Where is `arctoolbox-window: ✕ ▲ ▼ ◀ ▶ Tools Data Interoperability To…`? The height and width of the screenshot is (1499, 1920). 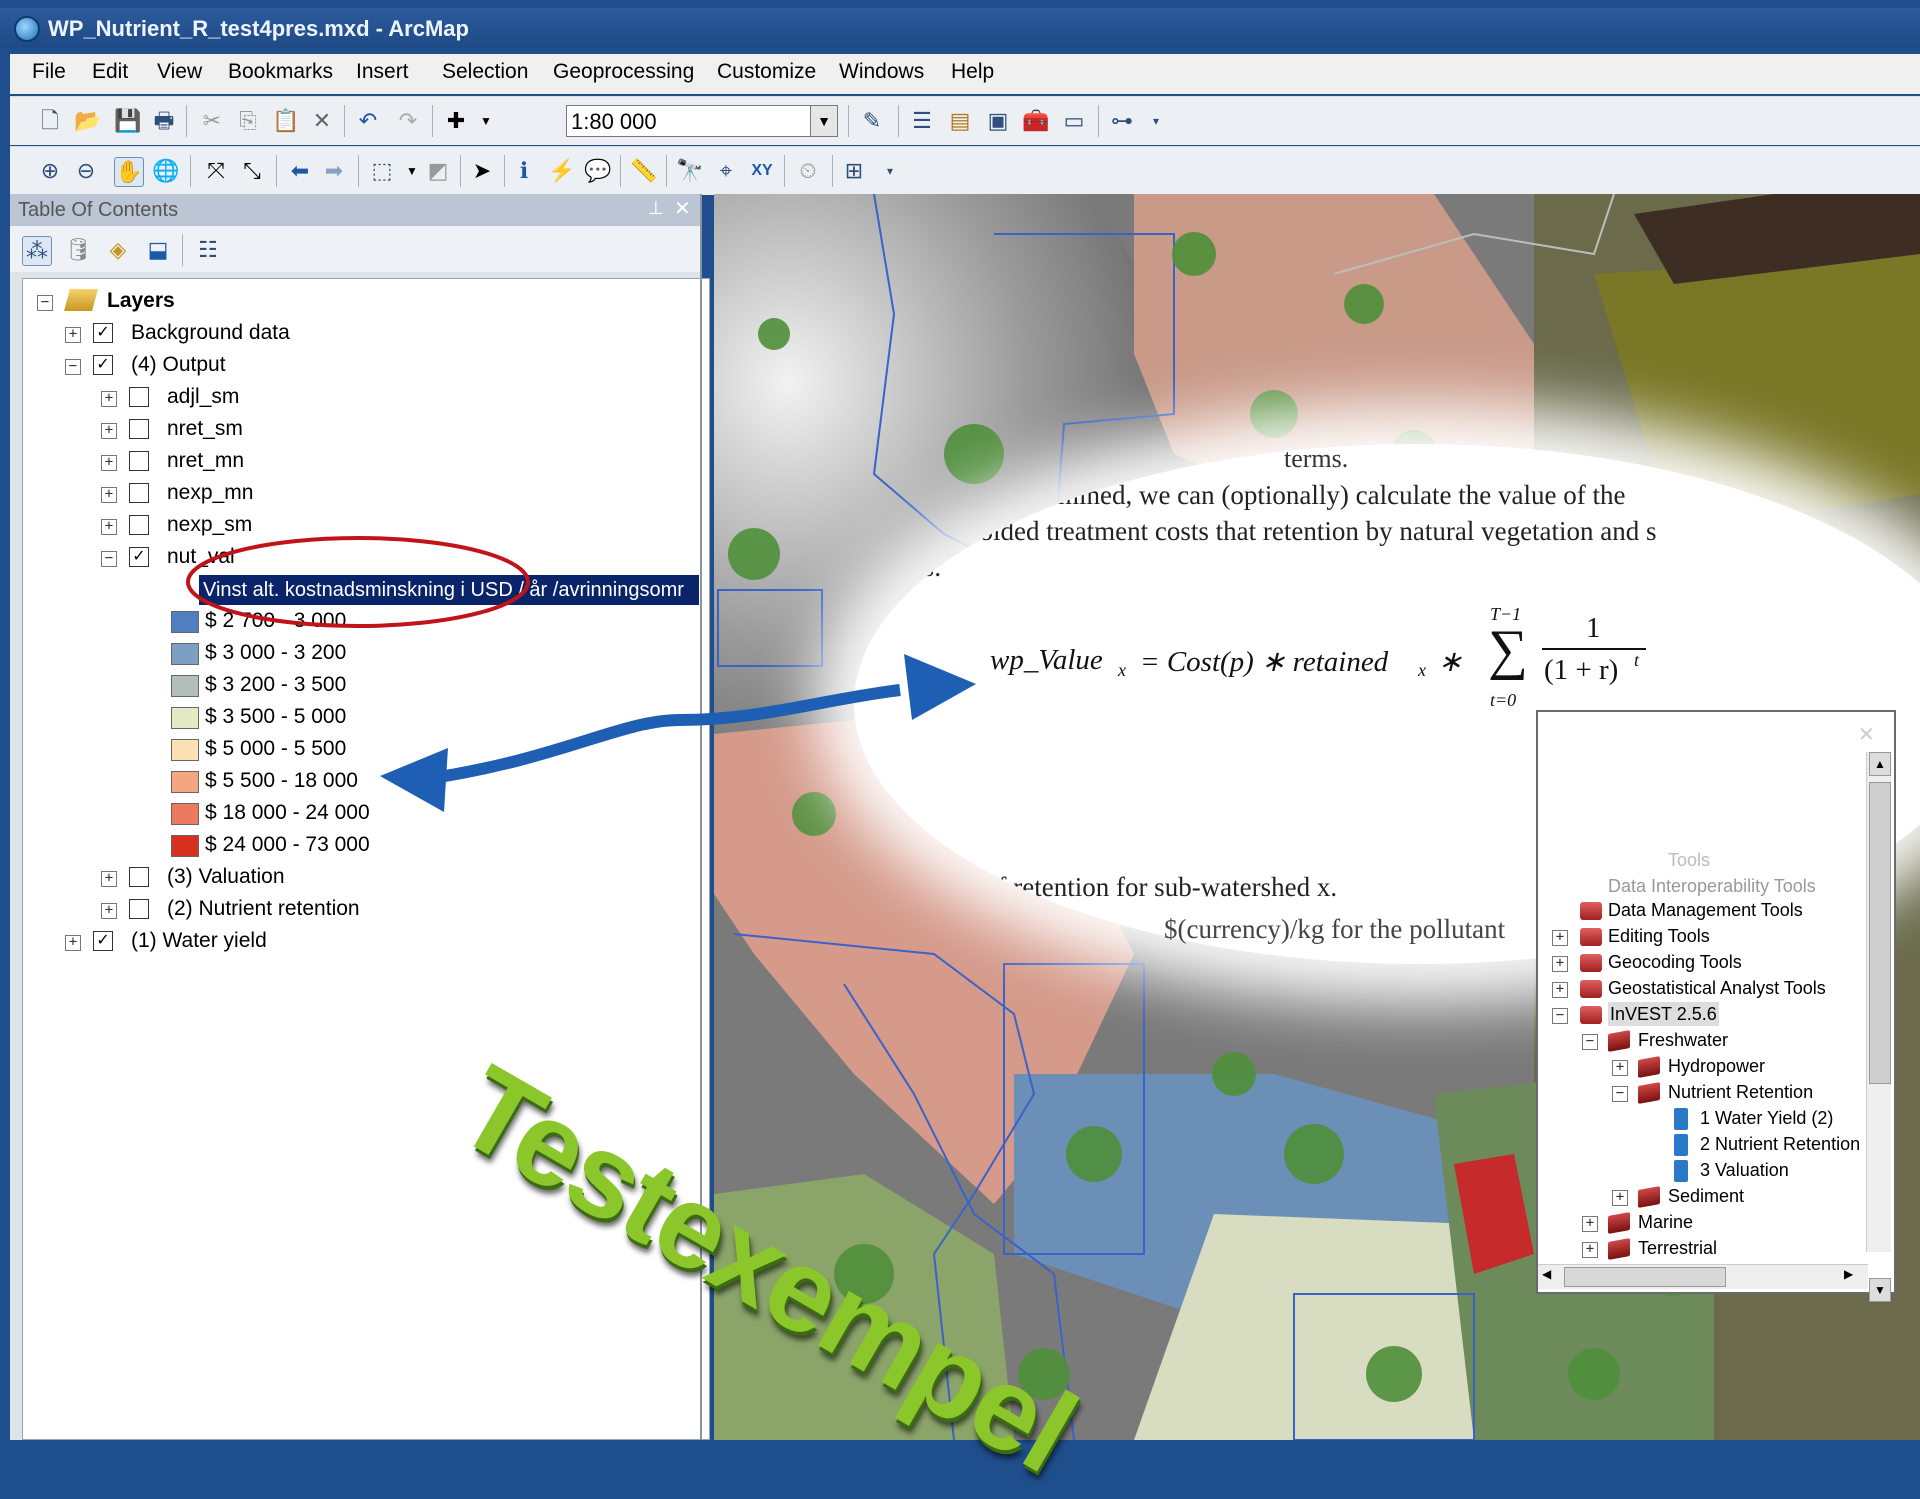 arctoolbox-window: ✕ ▲ ▼ ◀ ▶ Tools Data Interoperability To… is located at coordinates (1716, 1006).